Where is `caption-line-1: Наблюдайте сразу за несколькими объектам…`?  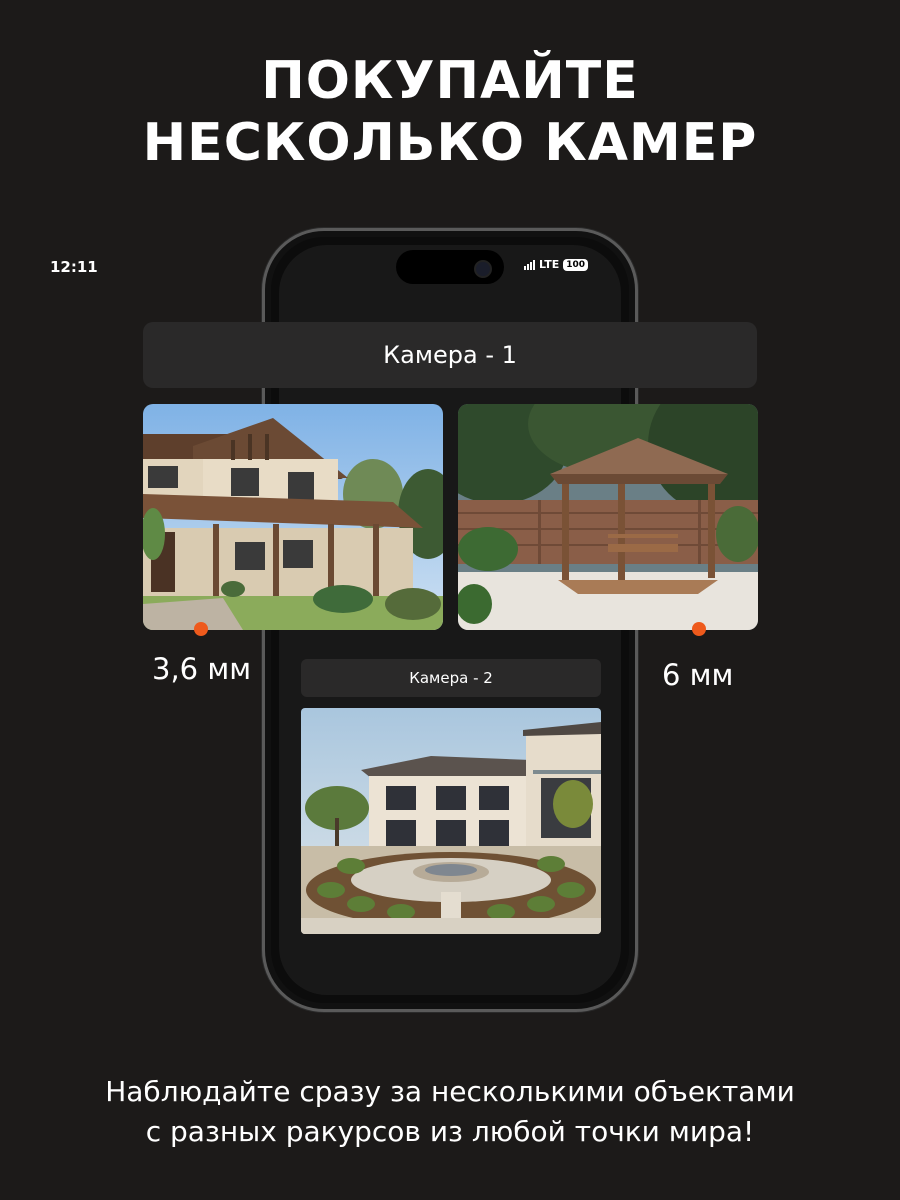
caption-line-1: Наблюдайте сразу за несколькими объектам… is located at coordinates (450, 1091).